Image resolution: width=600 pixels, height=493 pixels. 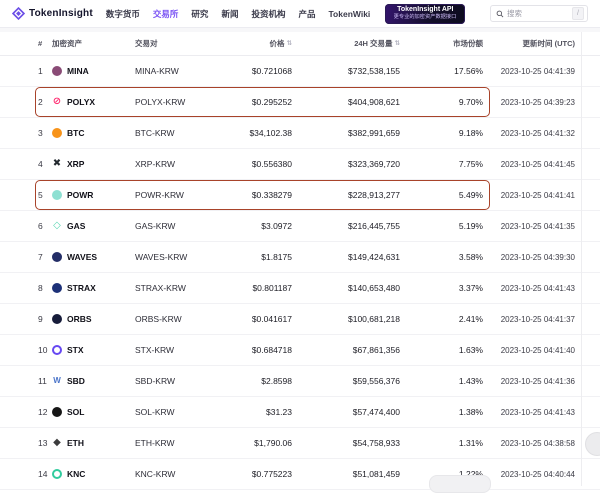 I want to click on updated-time: 2023-10-25 04:39:23, so click(x=537, y=102).